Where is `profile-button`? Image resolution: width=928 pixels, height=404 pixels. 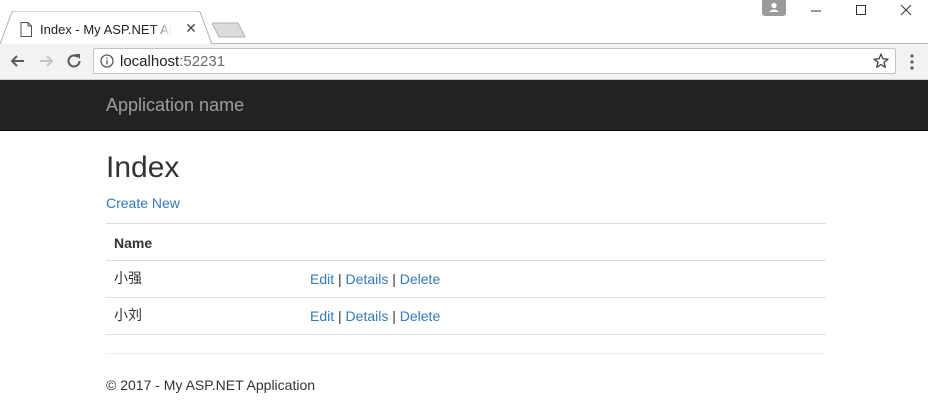 profile-button is located at coordinates (774, 8).